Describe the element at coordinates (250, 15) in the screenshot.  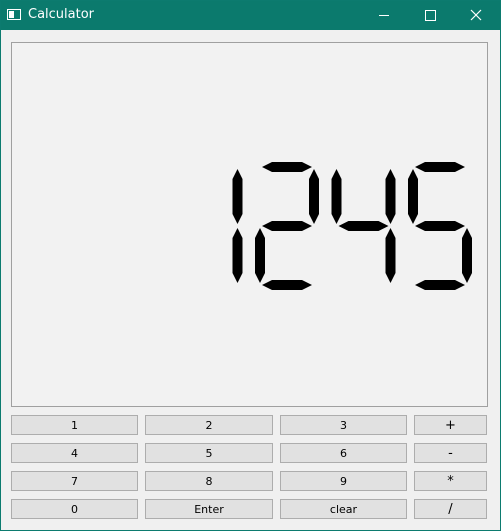
I see `title-bar: Calculator` at that location.